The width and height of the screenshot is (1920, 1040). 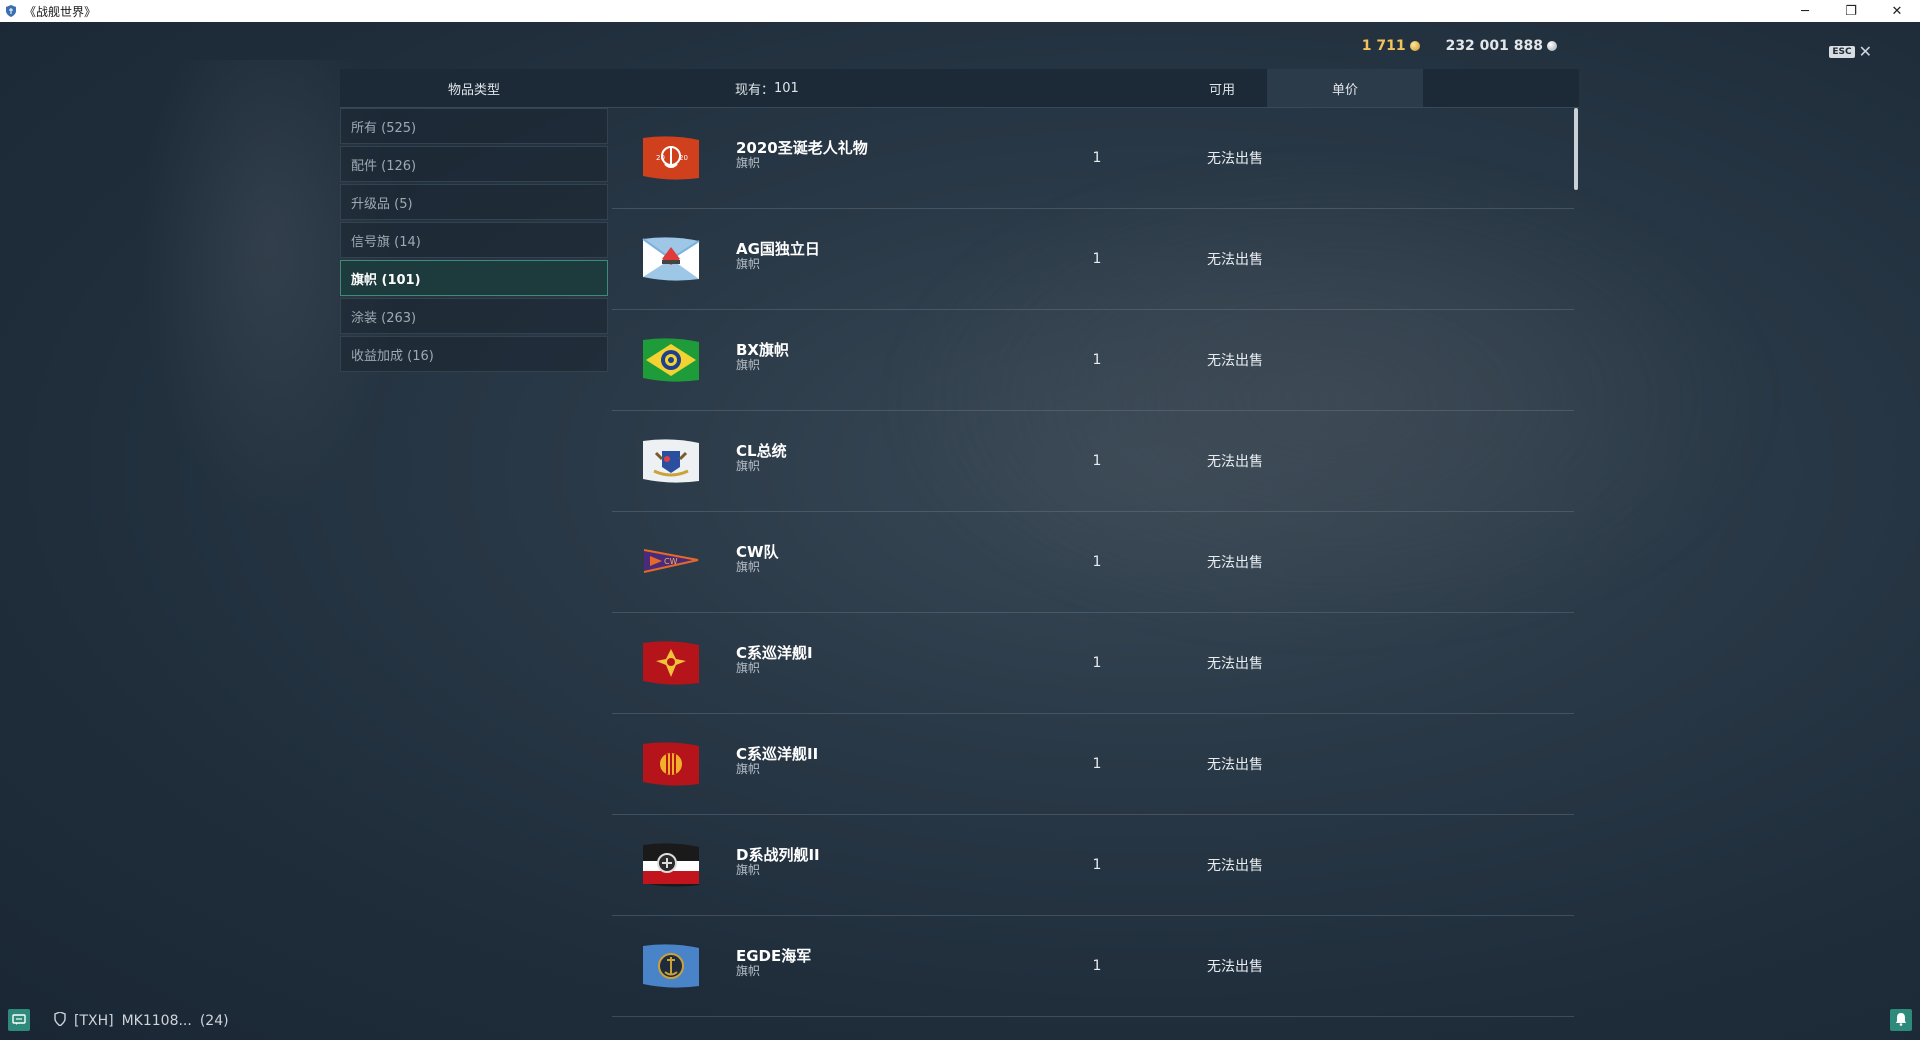 What do you see at coordinates (1901, 1020) in the screenshot?
I see `notifications-button` at bounding box center [1901, 1020].